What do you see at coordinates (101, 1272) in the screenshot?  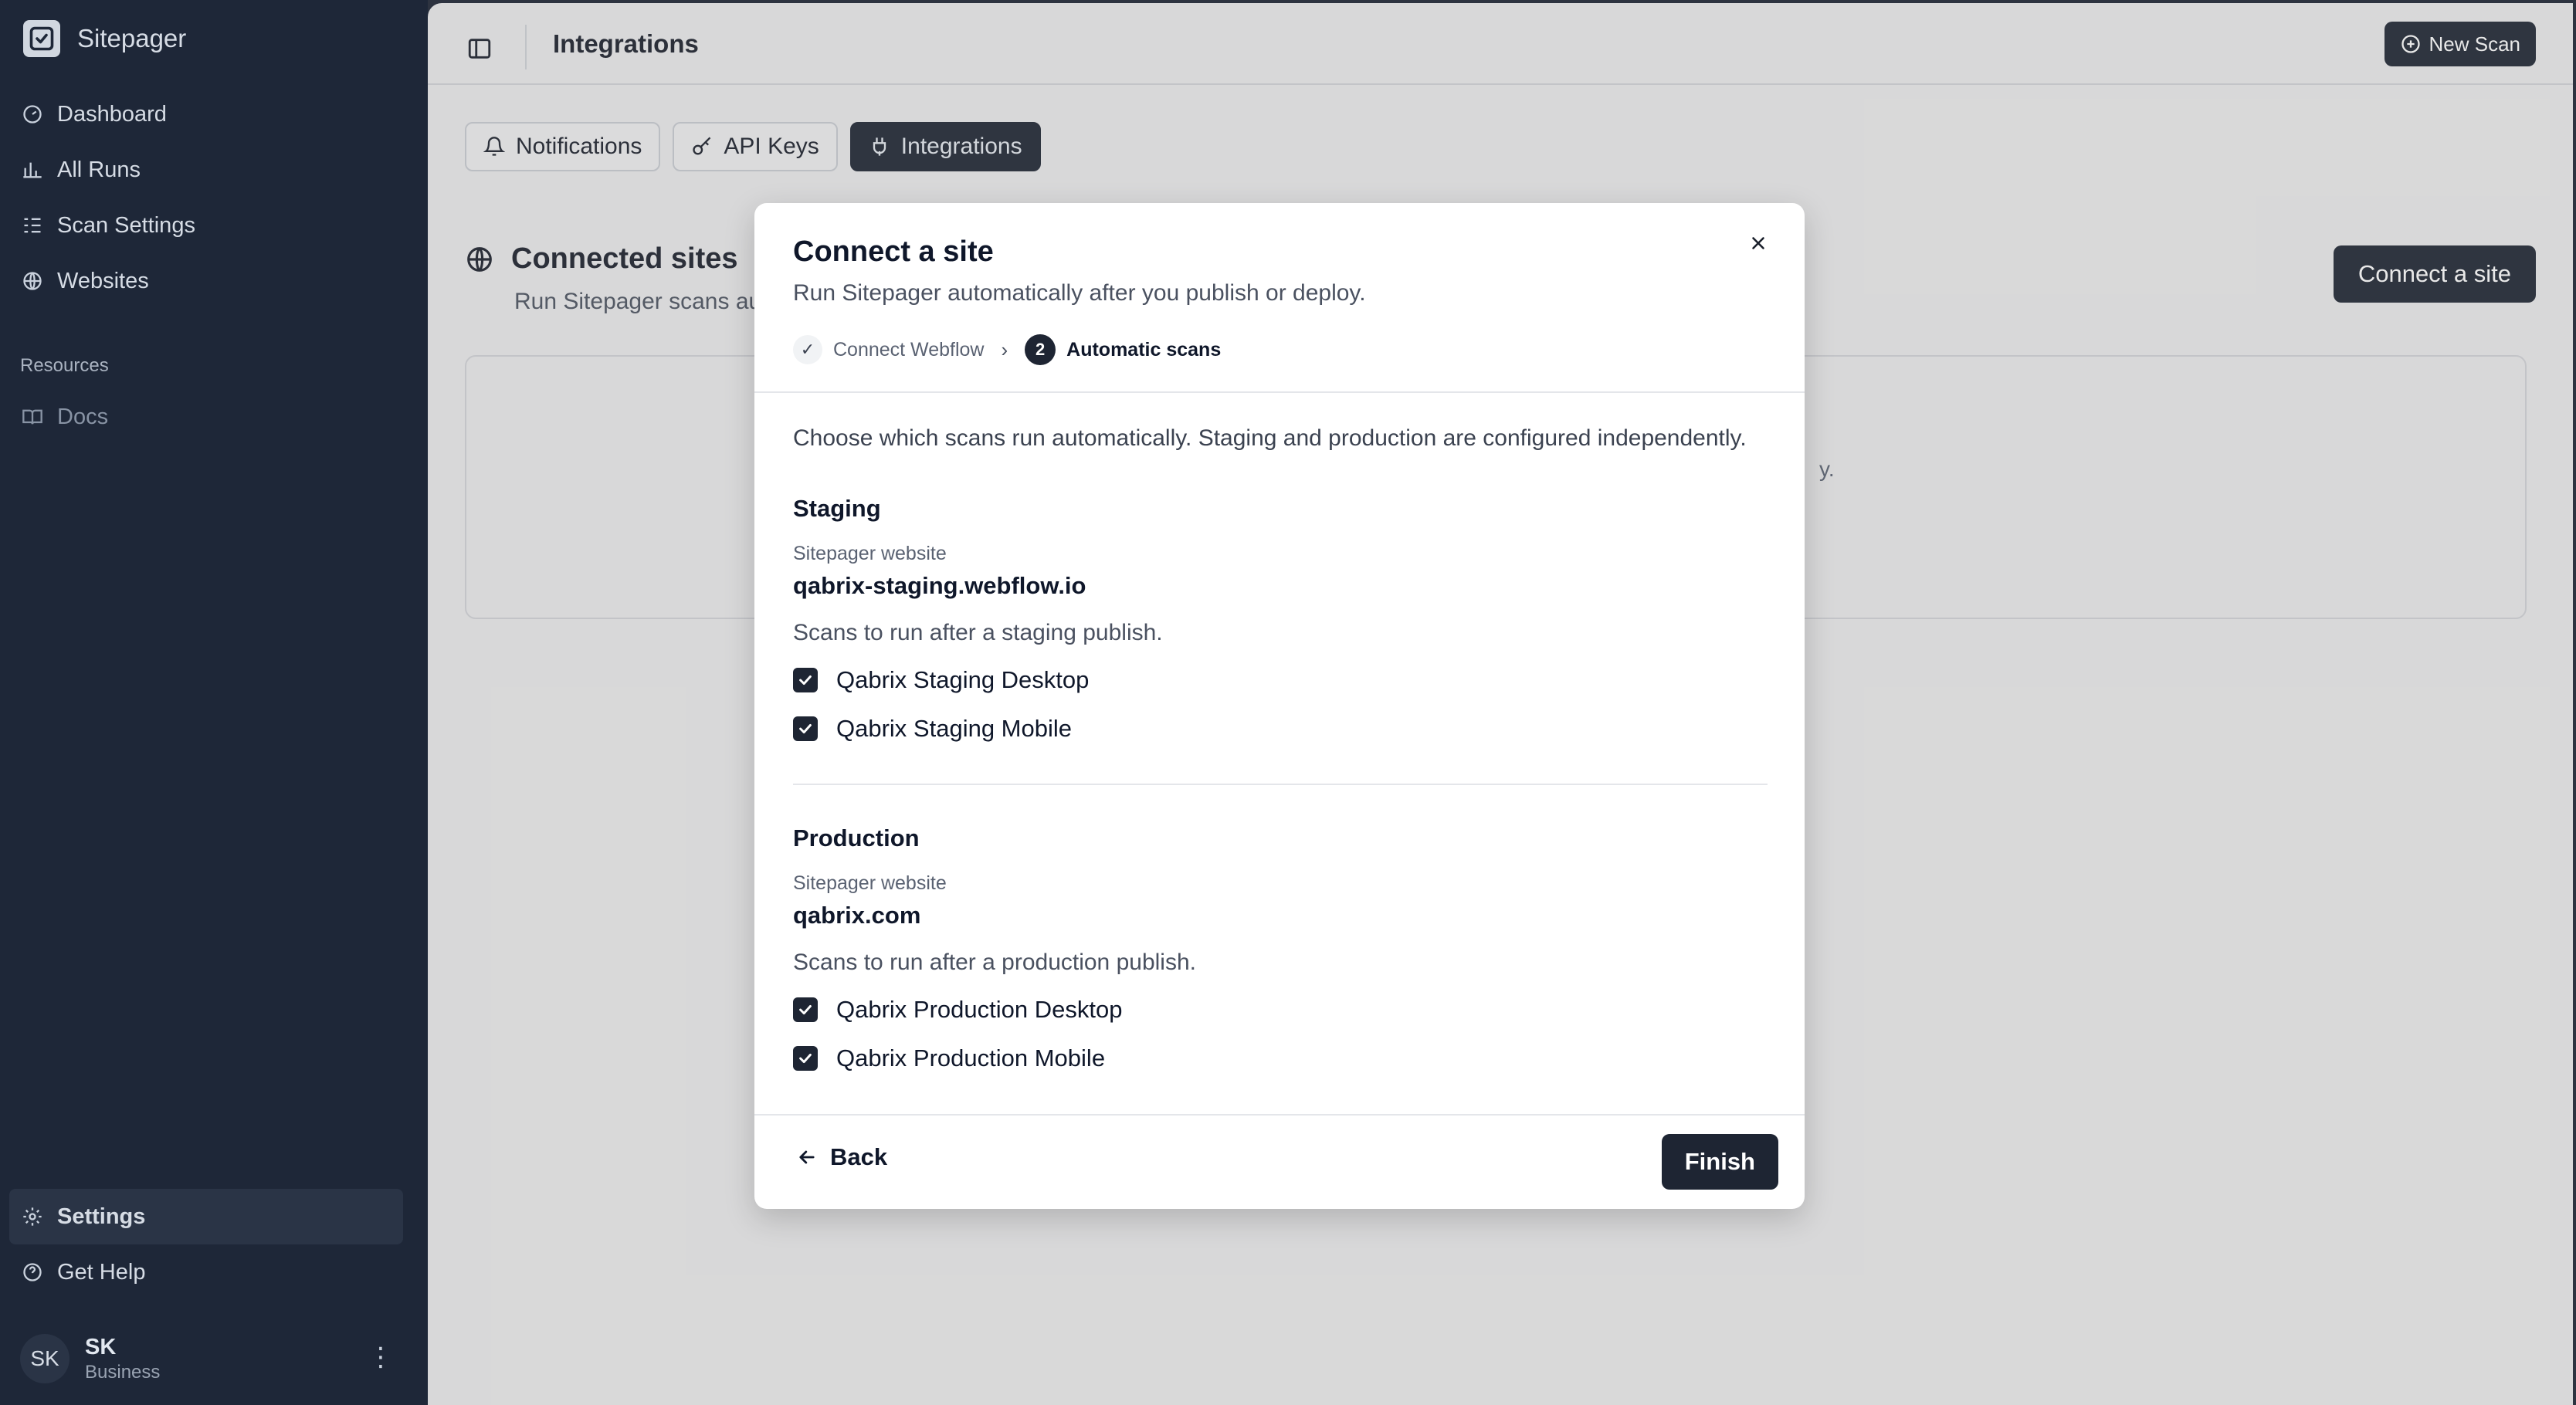 I see `sidebar-item-label: Get Help` at bounding box center [101, 1272].